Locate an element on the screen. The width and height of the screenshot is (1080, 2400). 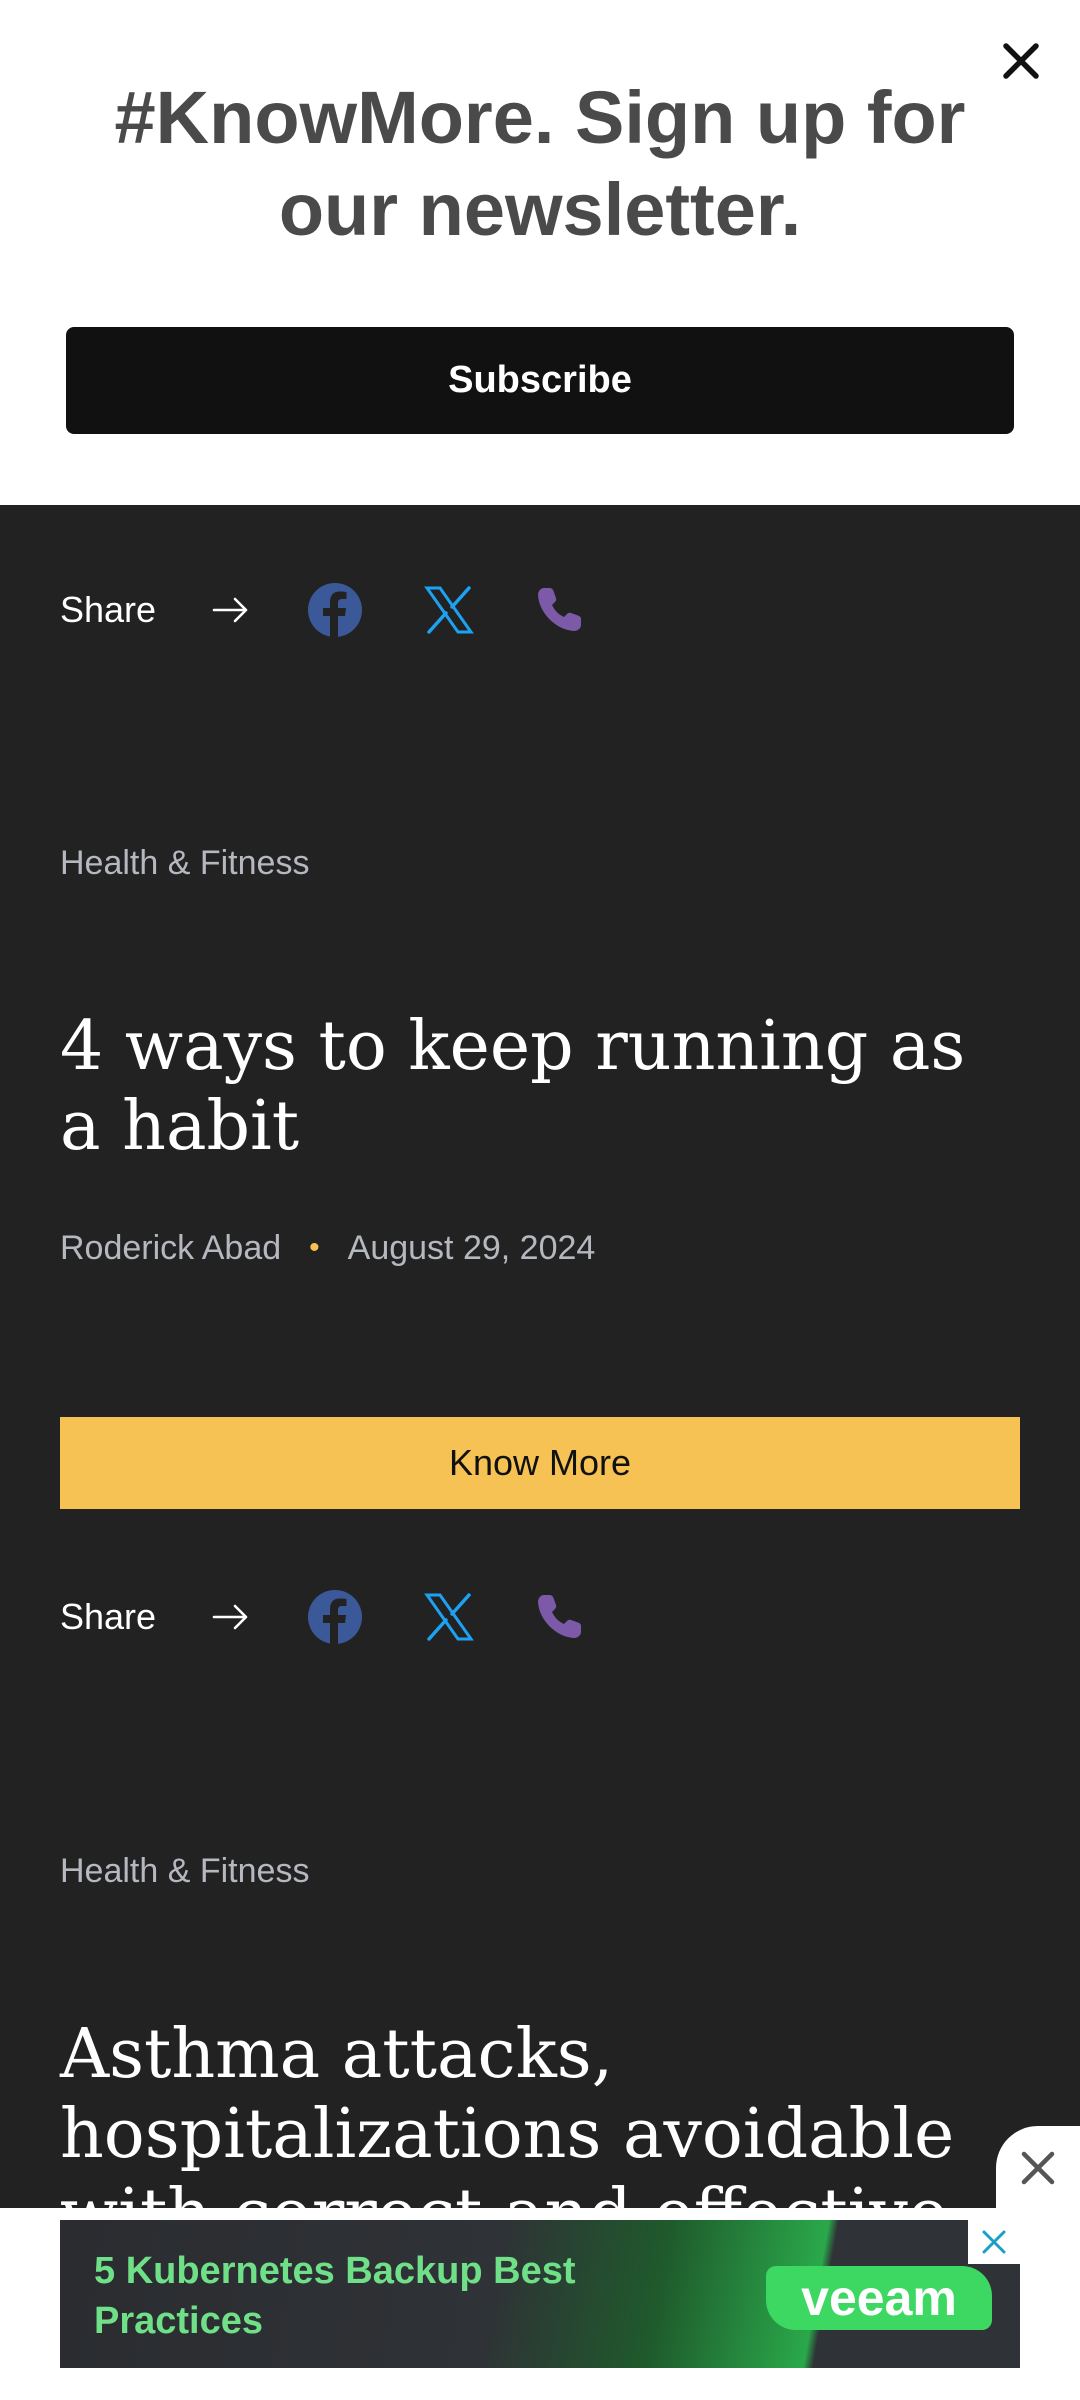
ad-banner: 5 Kubernetes Backup Best Practices veeam is located at coordinates (540, 2294).